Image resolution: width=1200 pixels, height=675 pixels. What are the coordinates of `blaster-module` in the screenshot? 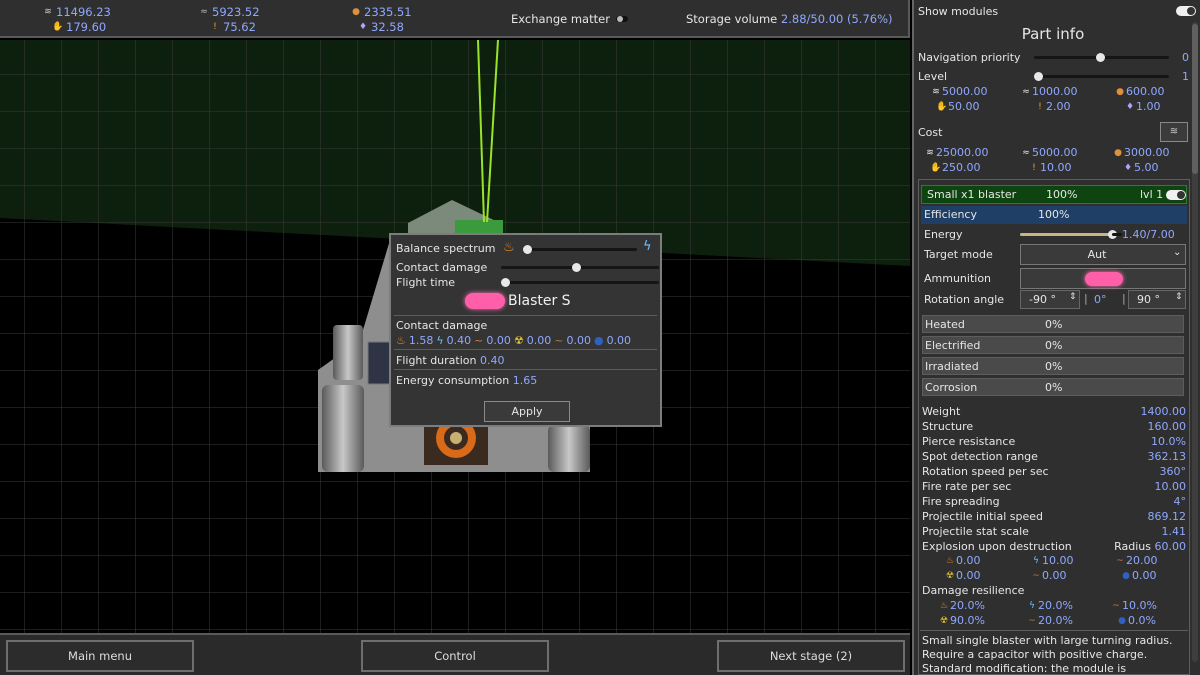 It's located at (479, 227).